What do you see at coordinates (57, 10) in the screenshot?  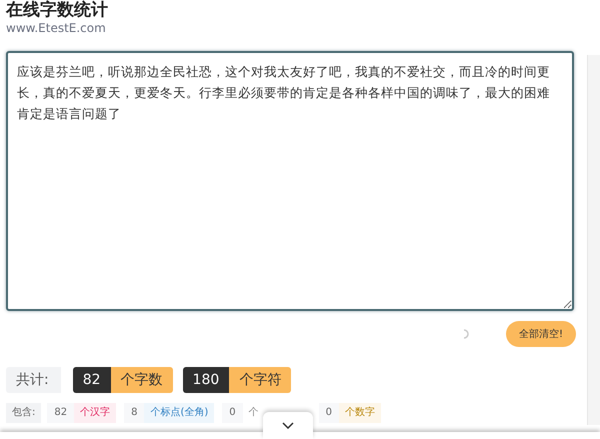 I see `page-title: 在线字数统计` at bounding box center [57, 10].